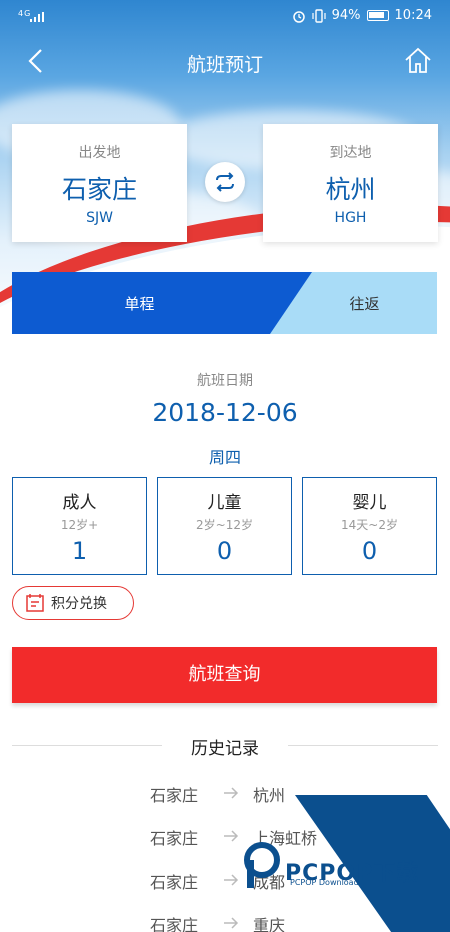 Image resolution: width=450 pixels, height=932 pixels. I want to click on child-passenger-box: 儿童 2岁~12岁 0, so click(224, 526).